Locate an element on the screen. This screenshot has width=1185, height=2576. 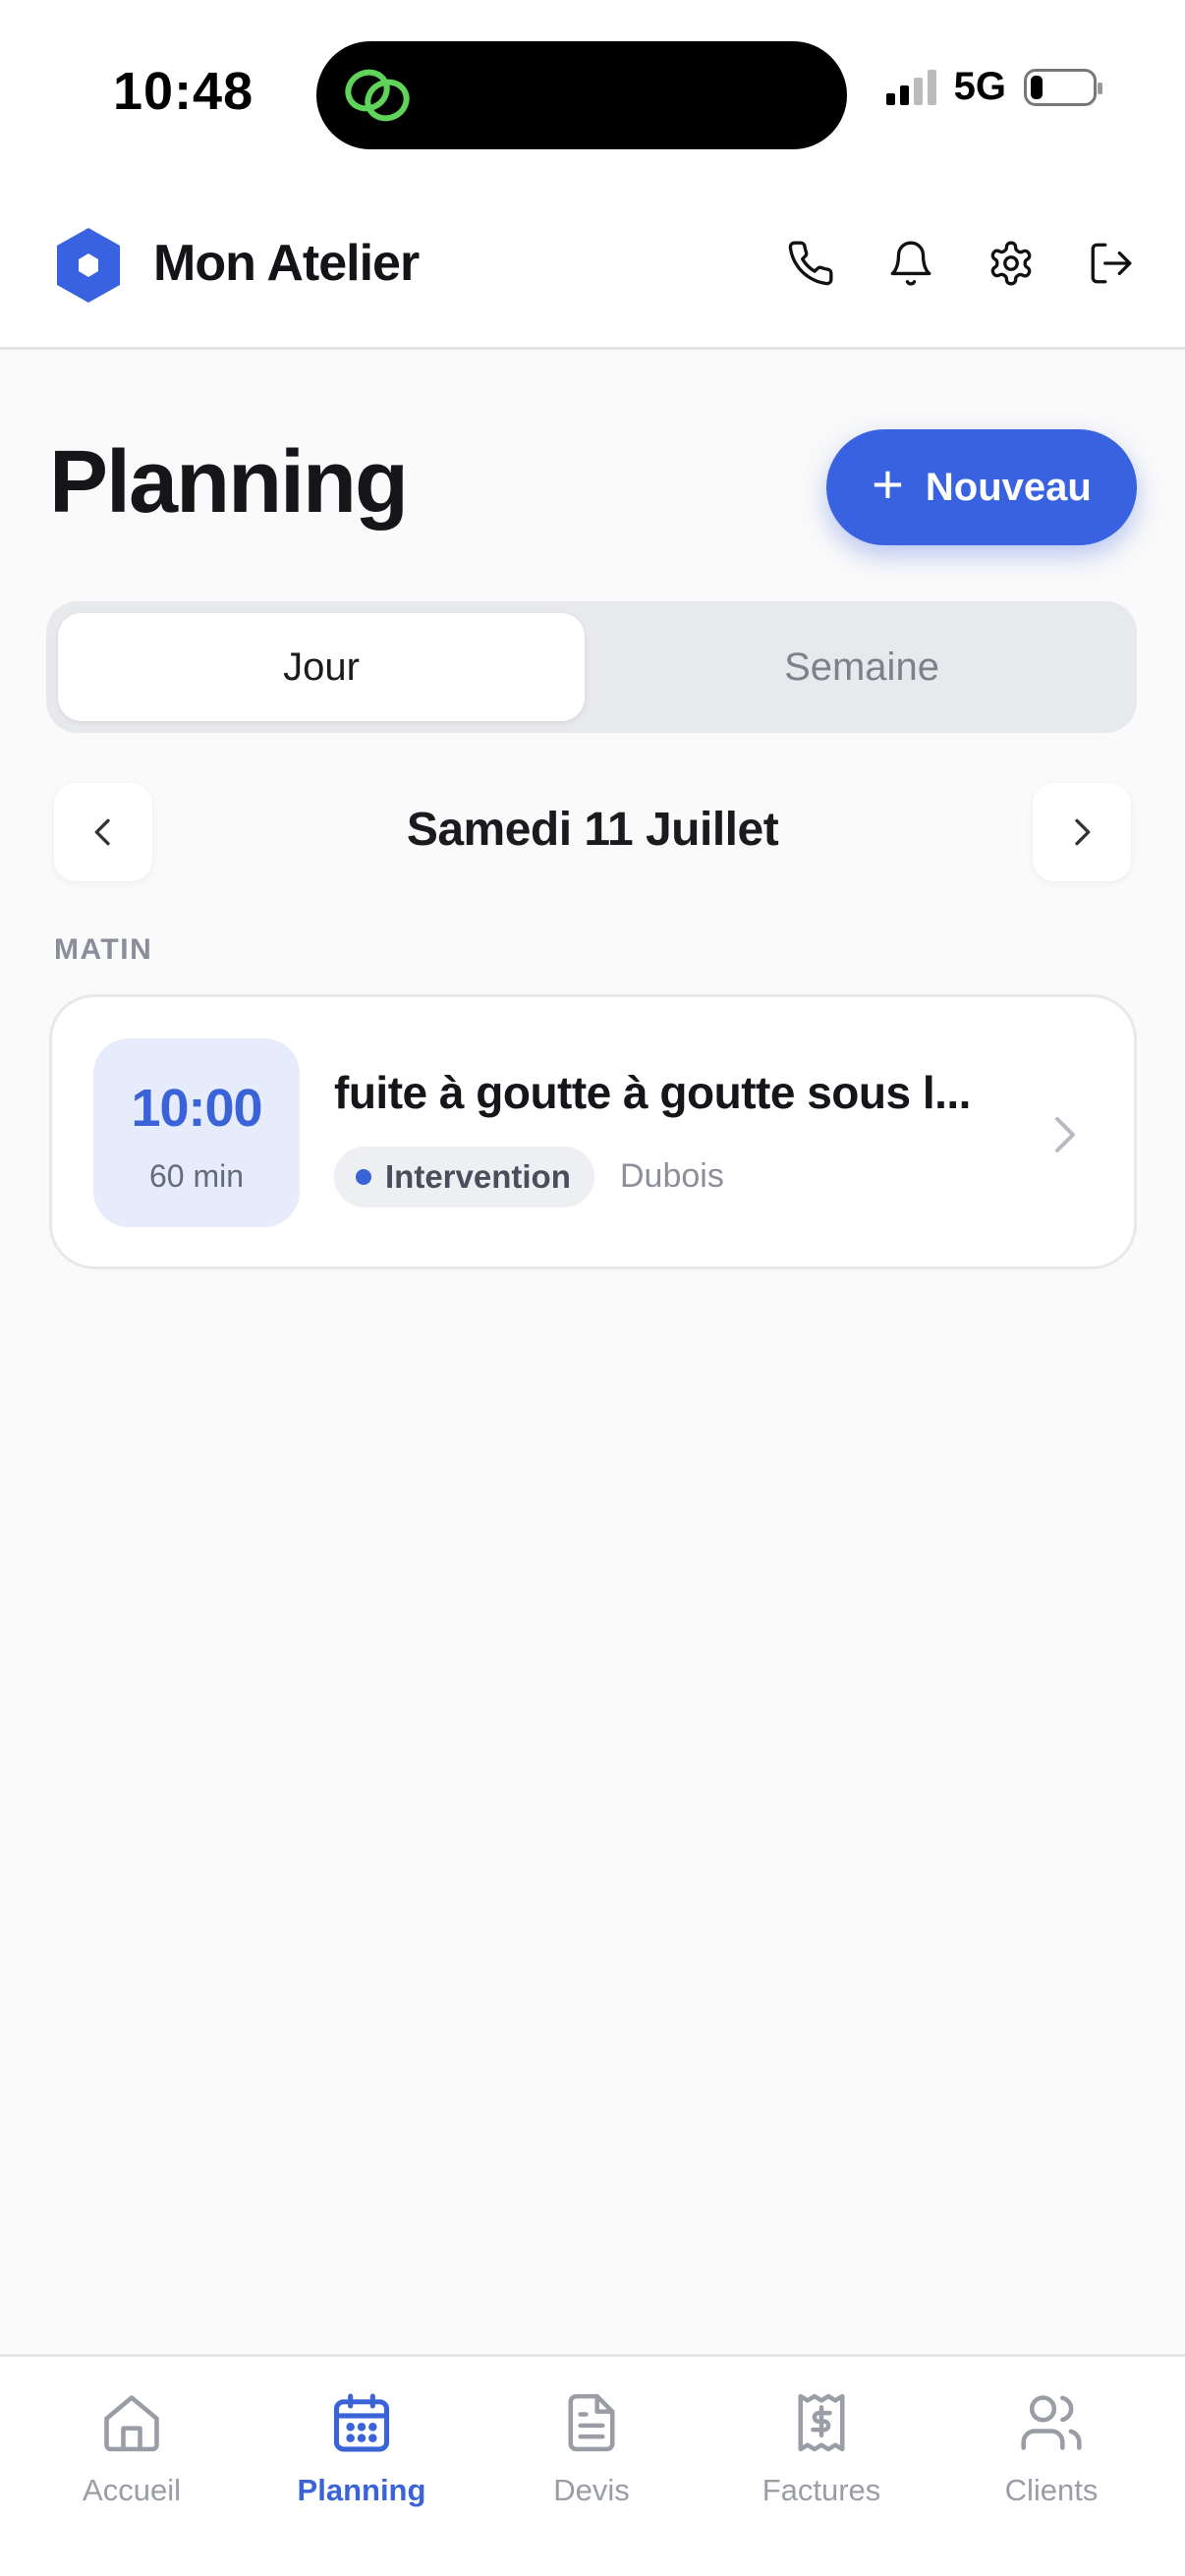
page-title: Planning is located at coordinates (229, 482).